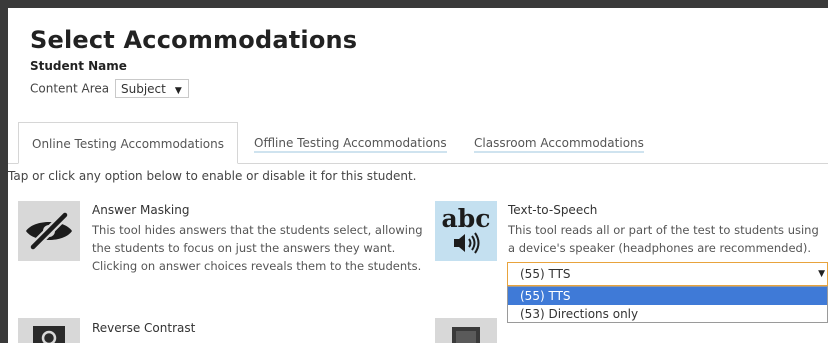 Image resolution: width=828 pixels, height=343 pixels. What do you see at coordinates (552, 210) in the screenshot?
I see `text-to-speech-title: Text-to-Speech` at bounding box center [552, 210].